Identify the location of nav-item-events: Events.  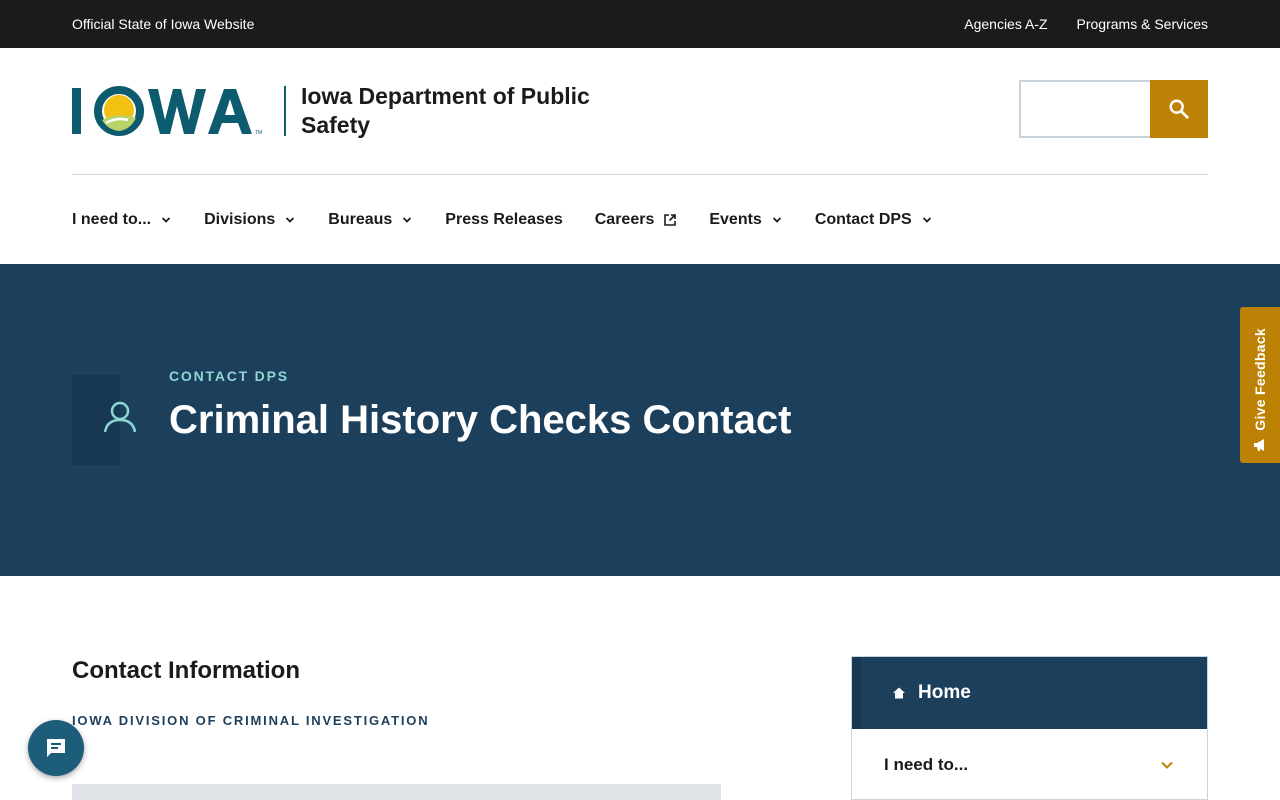
(745, 220).